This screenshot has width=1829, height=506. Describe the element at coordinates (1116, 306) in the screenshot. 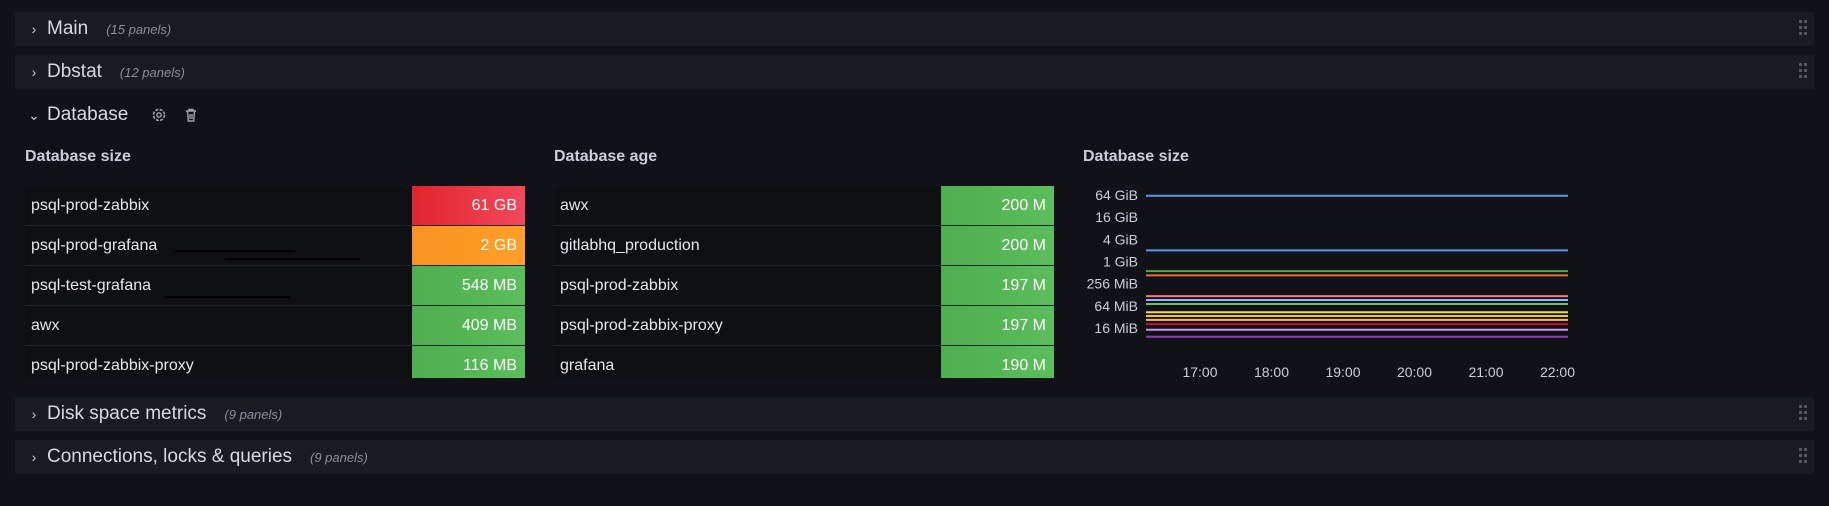

I see `y-tick-label: 64 MiB` at that location.